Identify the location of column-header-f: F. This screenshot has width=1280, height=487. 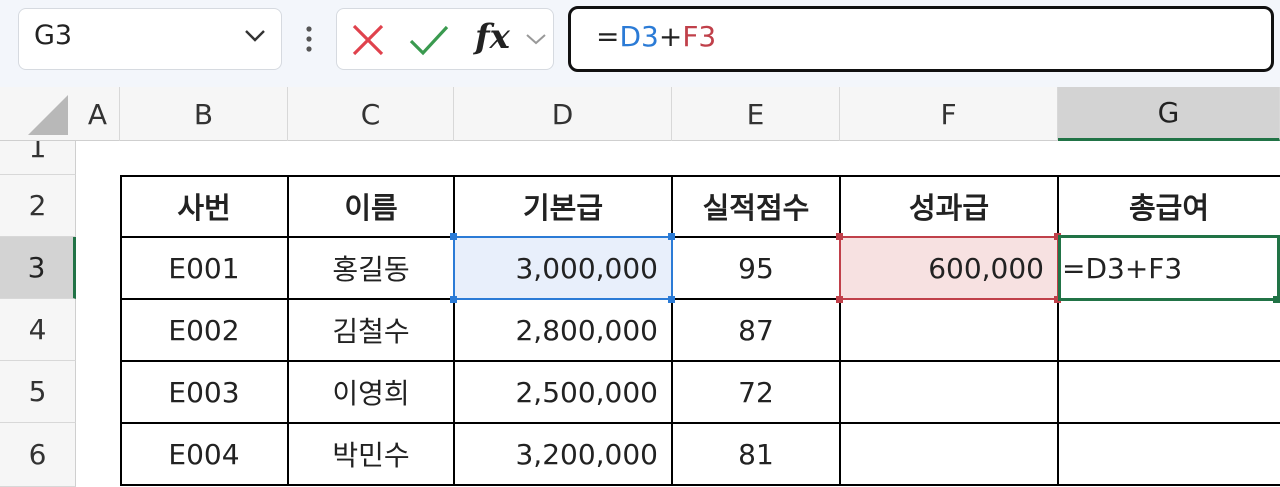
(949, 114).